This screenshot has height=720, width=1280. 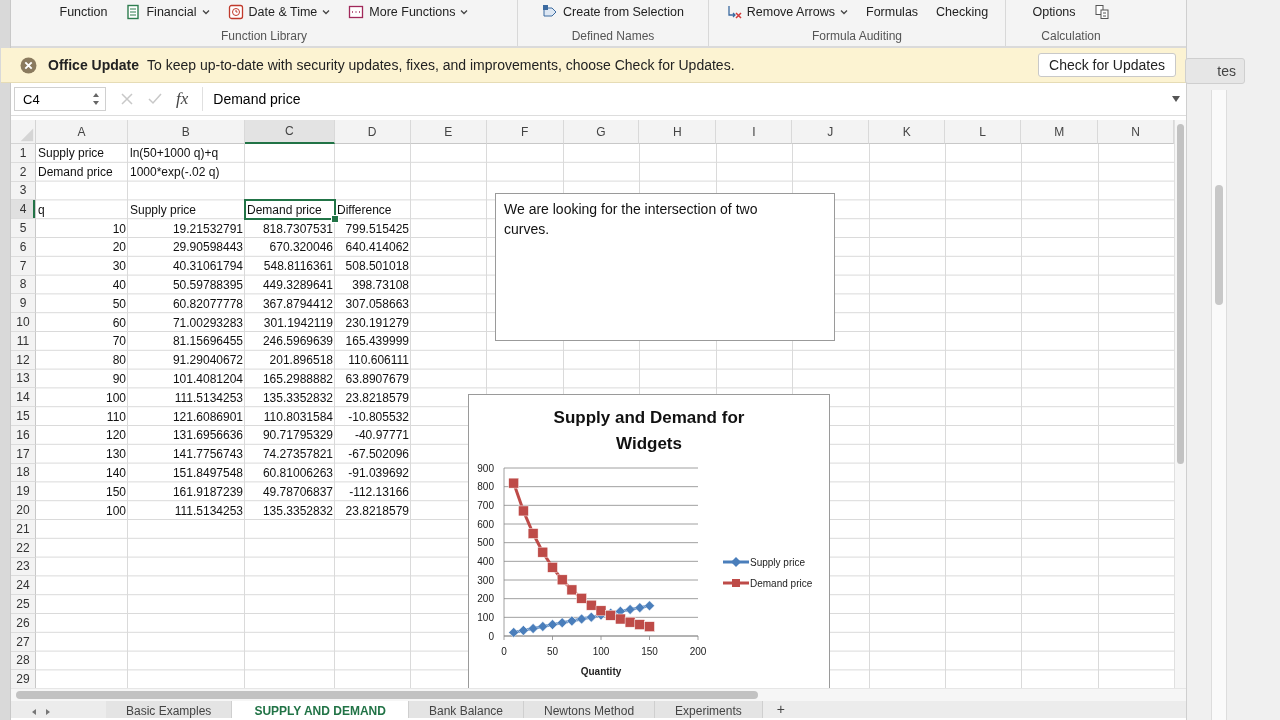 What do you see at coordinates (174, 153) in the screenshot?
I see `table-cell: ln(50+1000 q)+q` at bounding box center [174, 153].